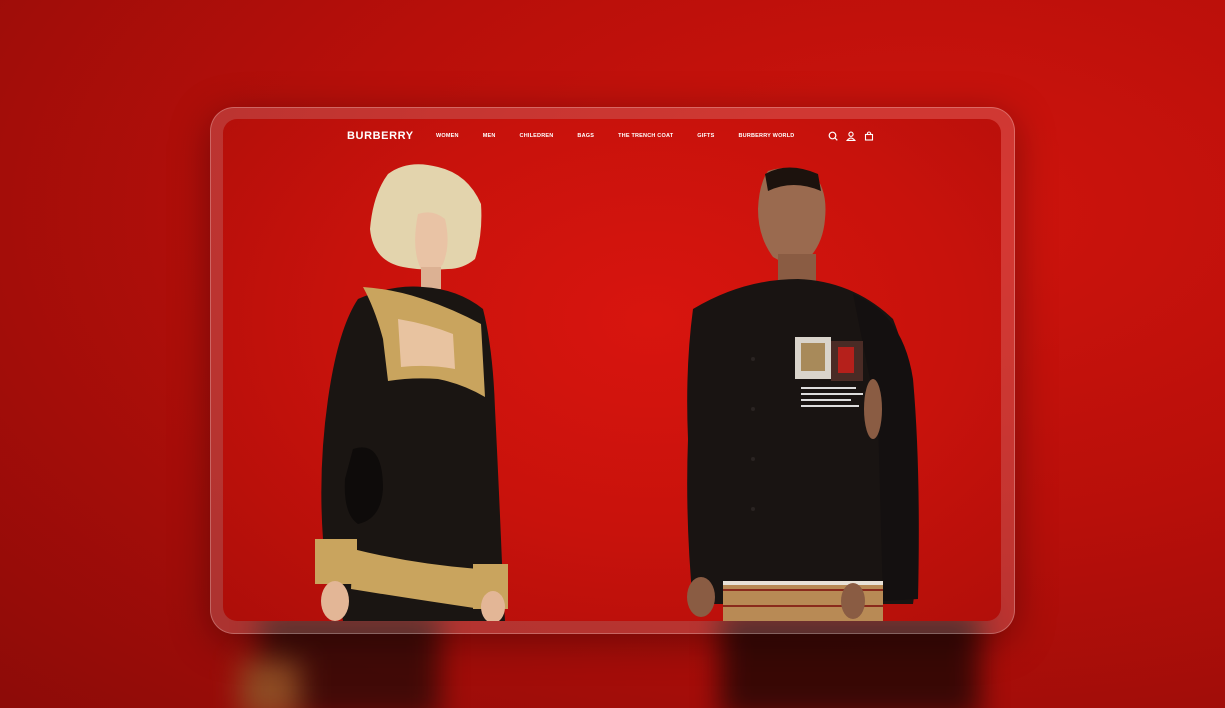 The image size is (1225, 708). What do you see at coordinates (411, 392) in the screenshot?
I see `model-woman` at bounding box center [411, 392].